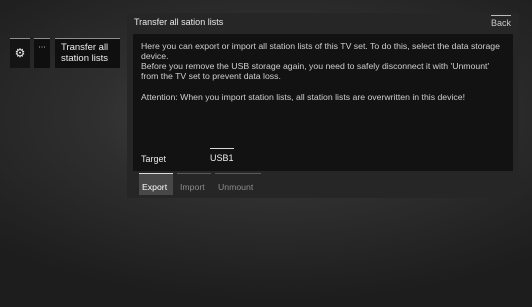 The width and height of the screenshot is (532, 307). I want to click on nav-item-label: Transfer all station lists, so click(85, 53).